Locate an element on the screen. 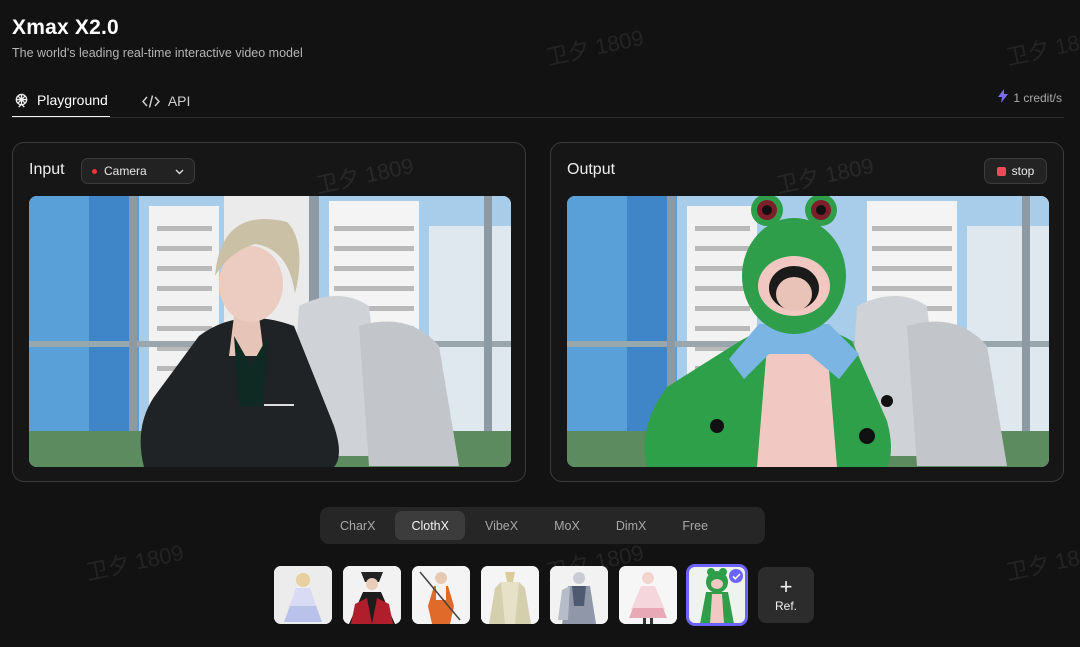 The width and height of the screenshot is (1080, 647). mode-vibex: VibeX is located at coordinates (501, 525).